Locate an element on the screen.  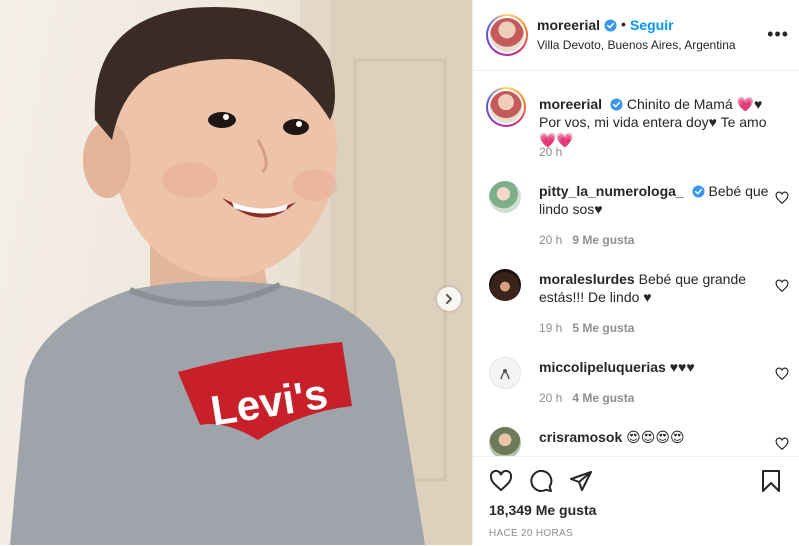
comment-icon is located at coordinates (541, 481).